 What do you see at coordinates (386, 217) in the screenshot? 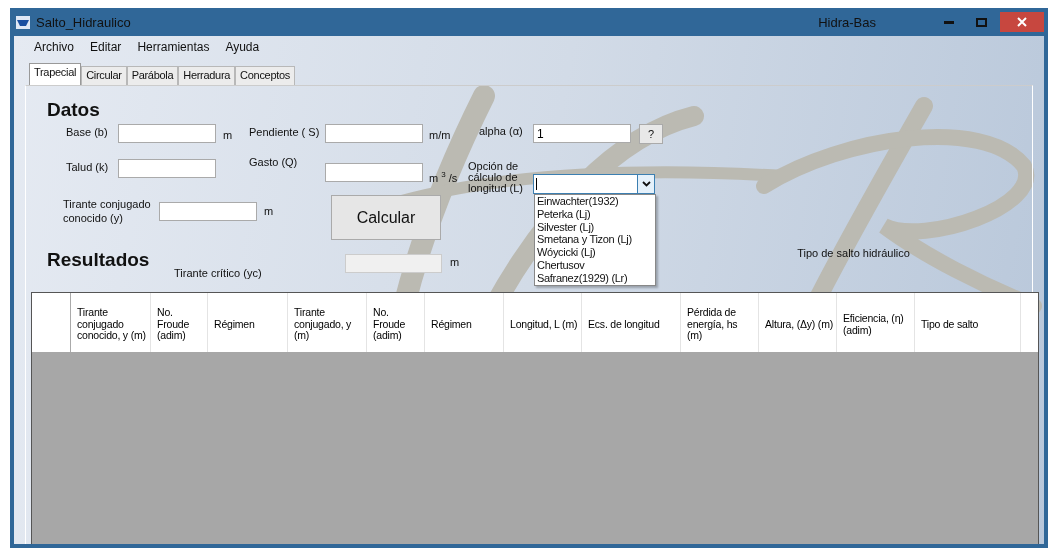
I see `calculate-button: Calcular` at bounding box center [386, 217].